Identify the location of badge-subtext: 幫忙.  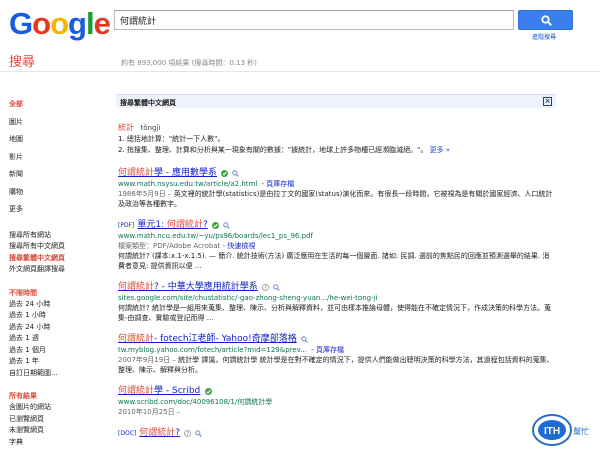
(581, 431).